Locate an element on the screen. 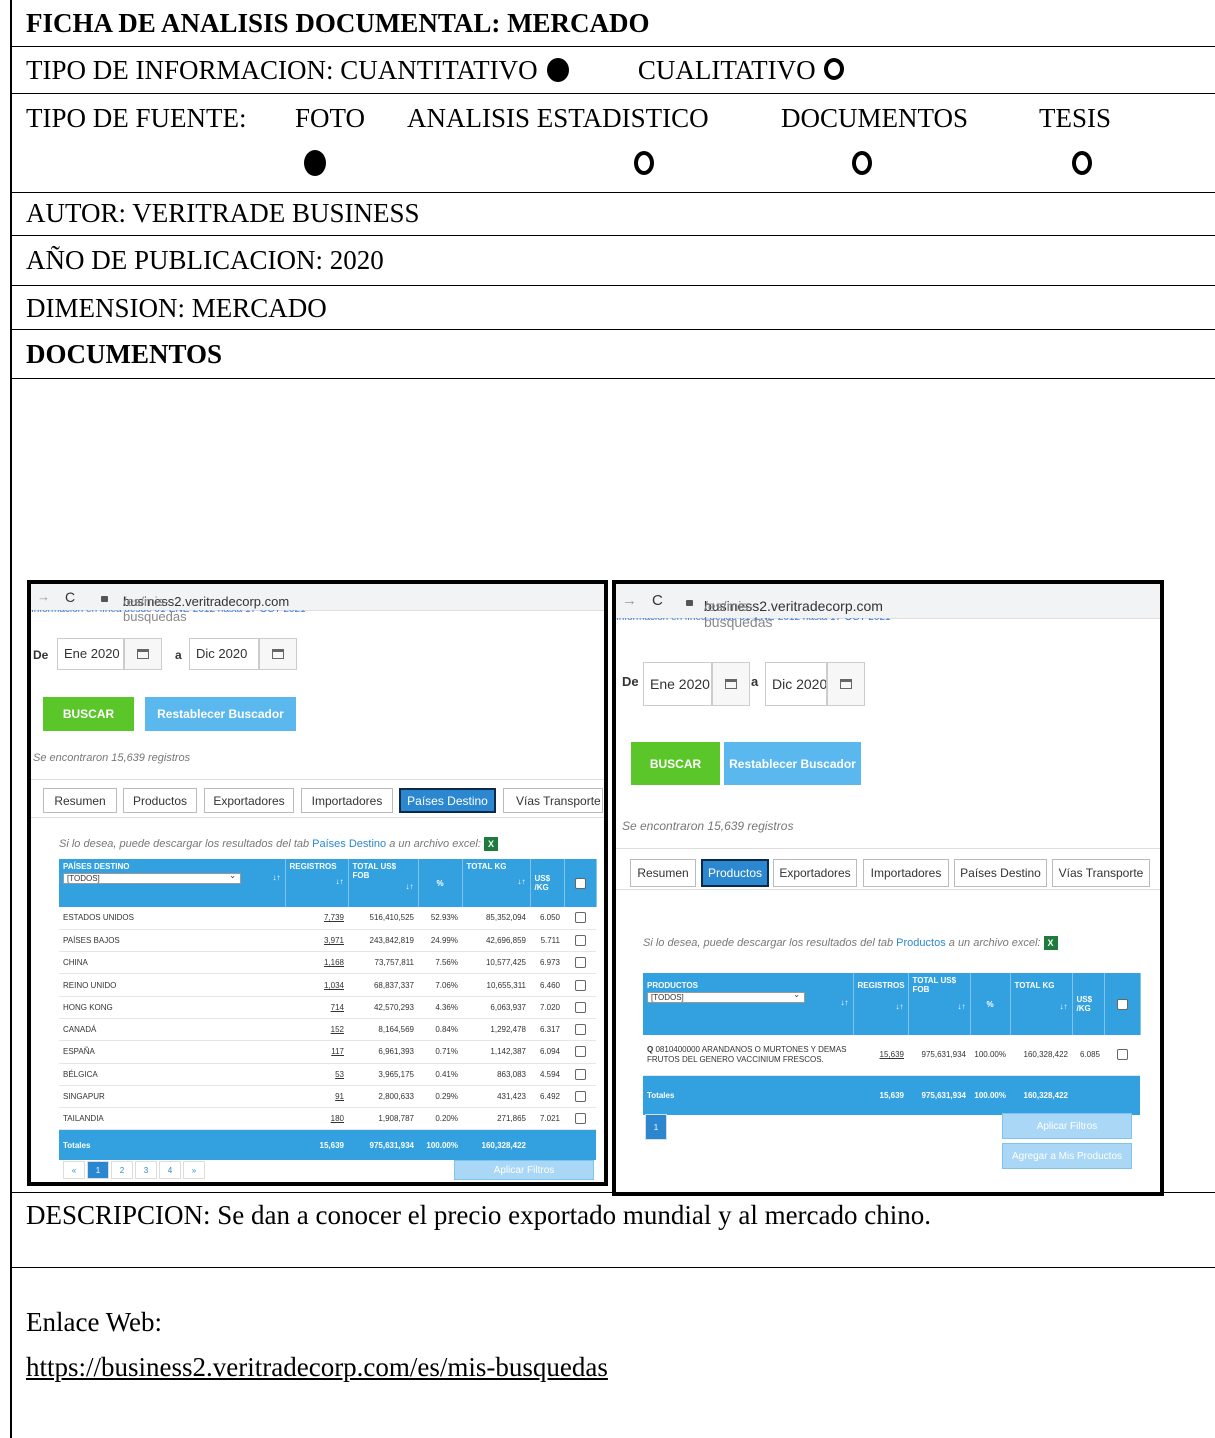 This screenshot has height=1438, width=1215. page-next: » is located at coordinates (194, 1170).